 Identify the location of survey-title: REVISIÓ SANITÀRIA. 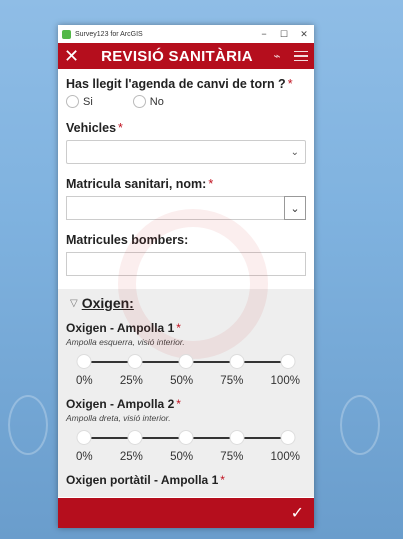
(177, 56).